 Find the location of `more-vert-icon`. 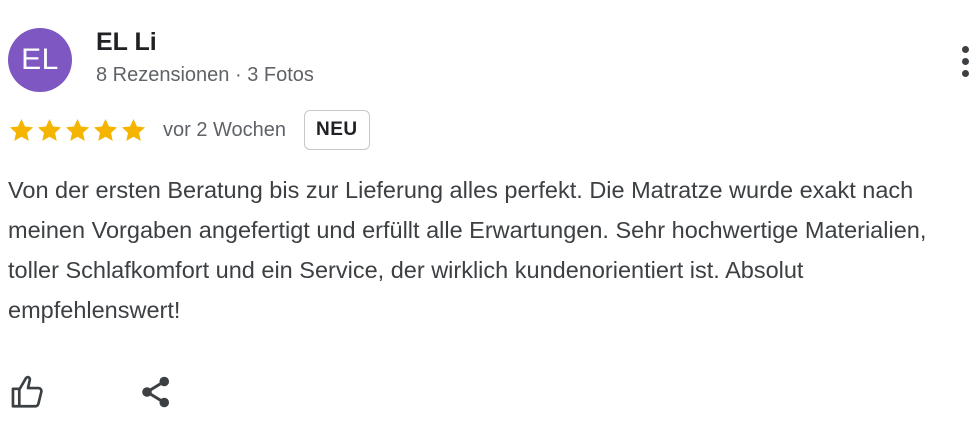

more-vert-icon is located at coordinates (965, 49).